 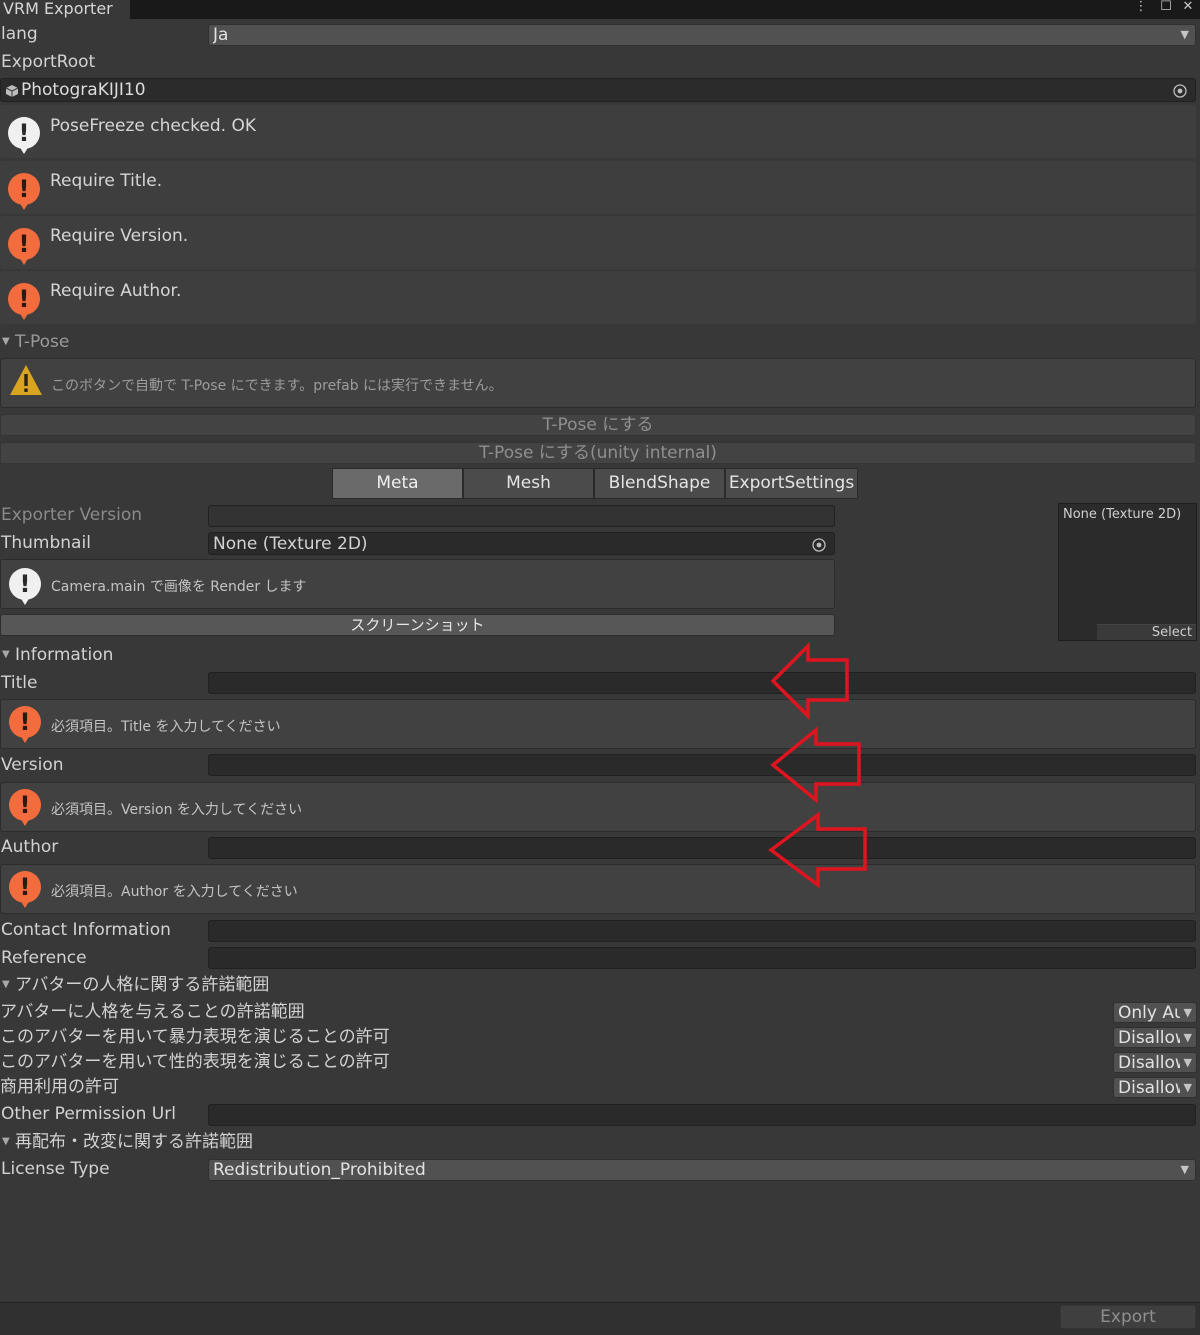 What do you see at coordinates (521, 543) in the screenshot?
I see `thumbnail-field: None (Texture 2D)` at bounding box center [521, 543].